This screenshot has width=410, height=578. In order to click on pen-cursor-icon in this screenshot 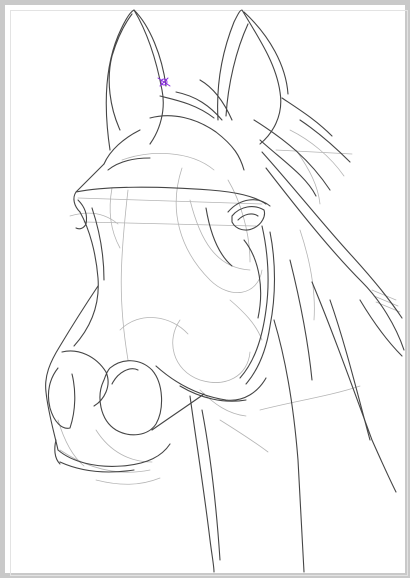, I will do `click(164, 82)`.